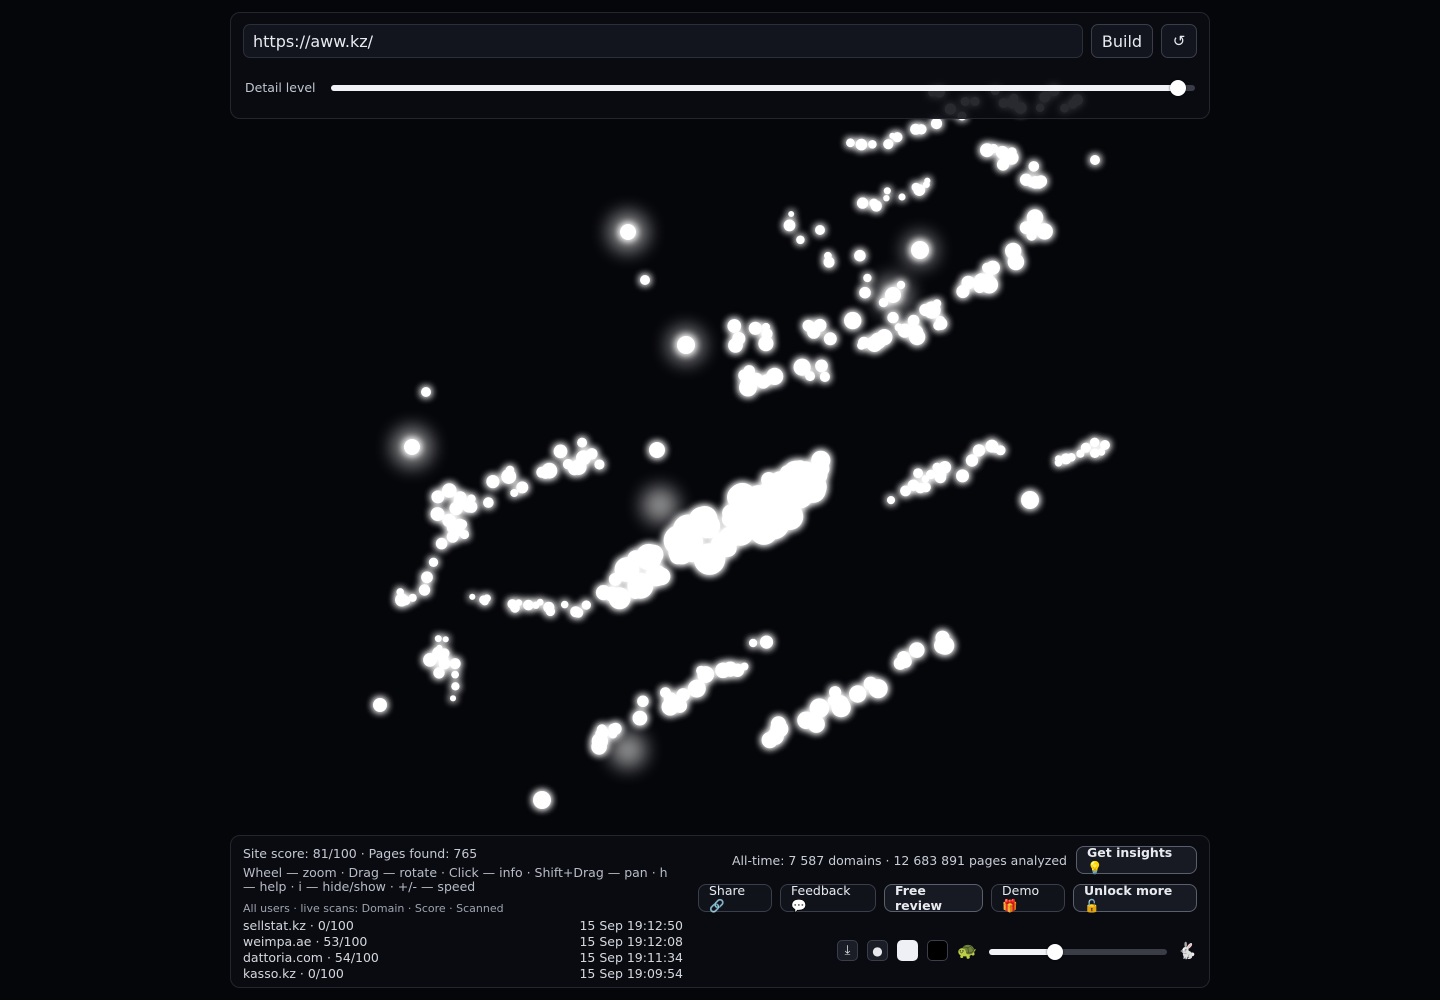 The width and height of the screenshot is (1440, 1000). I want to click on speed-handle, so click(1054, 952).